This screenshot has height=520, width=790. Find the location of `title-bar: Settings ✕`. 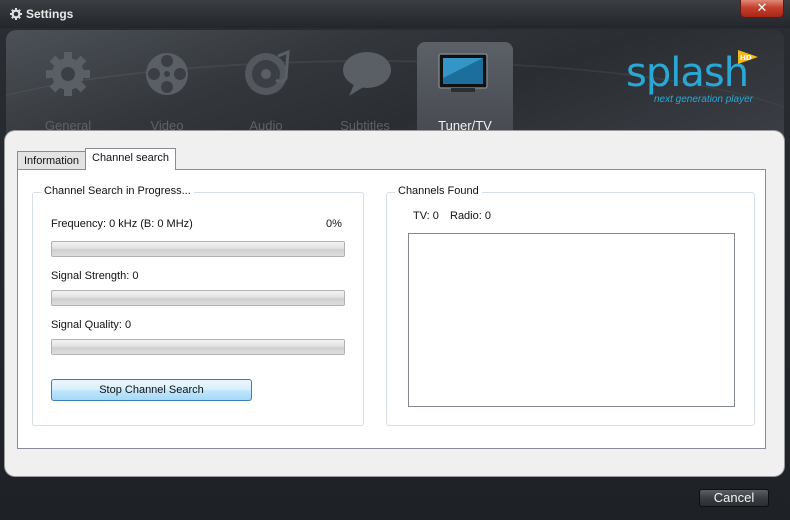

title-bar: Settings ✕ is located at coordinates (395, 14).